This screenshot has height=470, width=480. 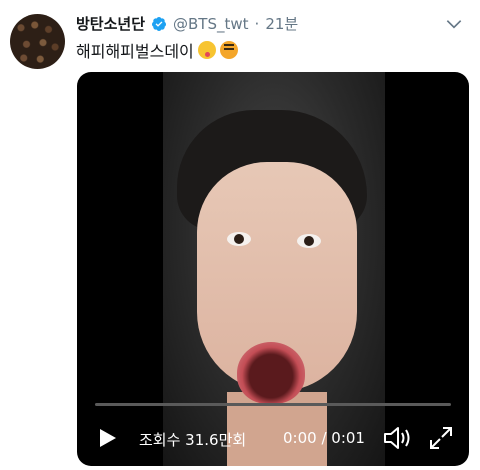 I want to click on author-name: 방탄소년단, so click(x=110, y=23).